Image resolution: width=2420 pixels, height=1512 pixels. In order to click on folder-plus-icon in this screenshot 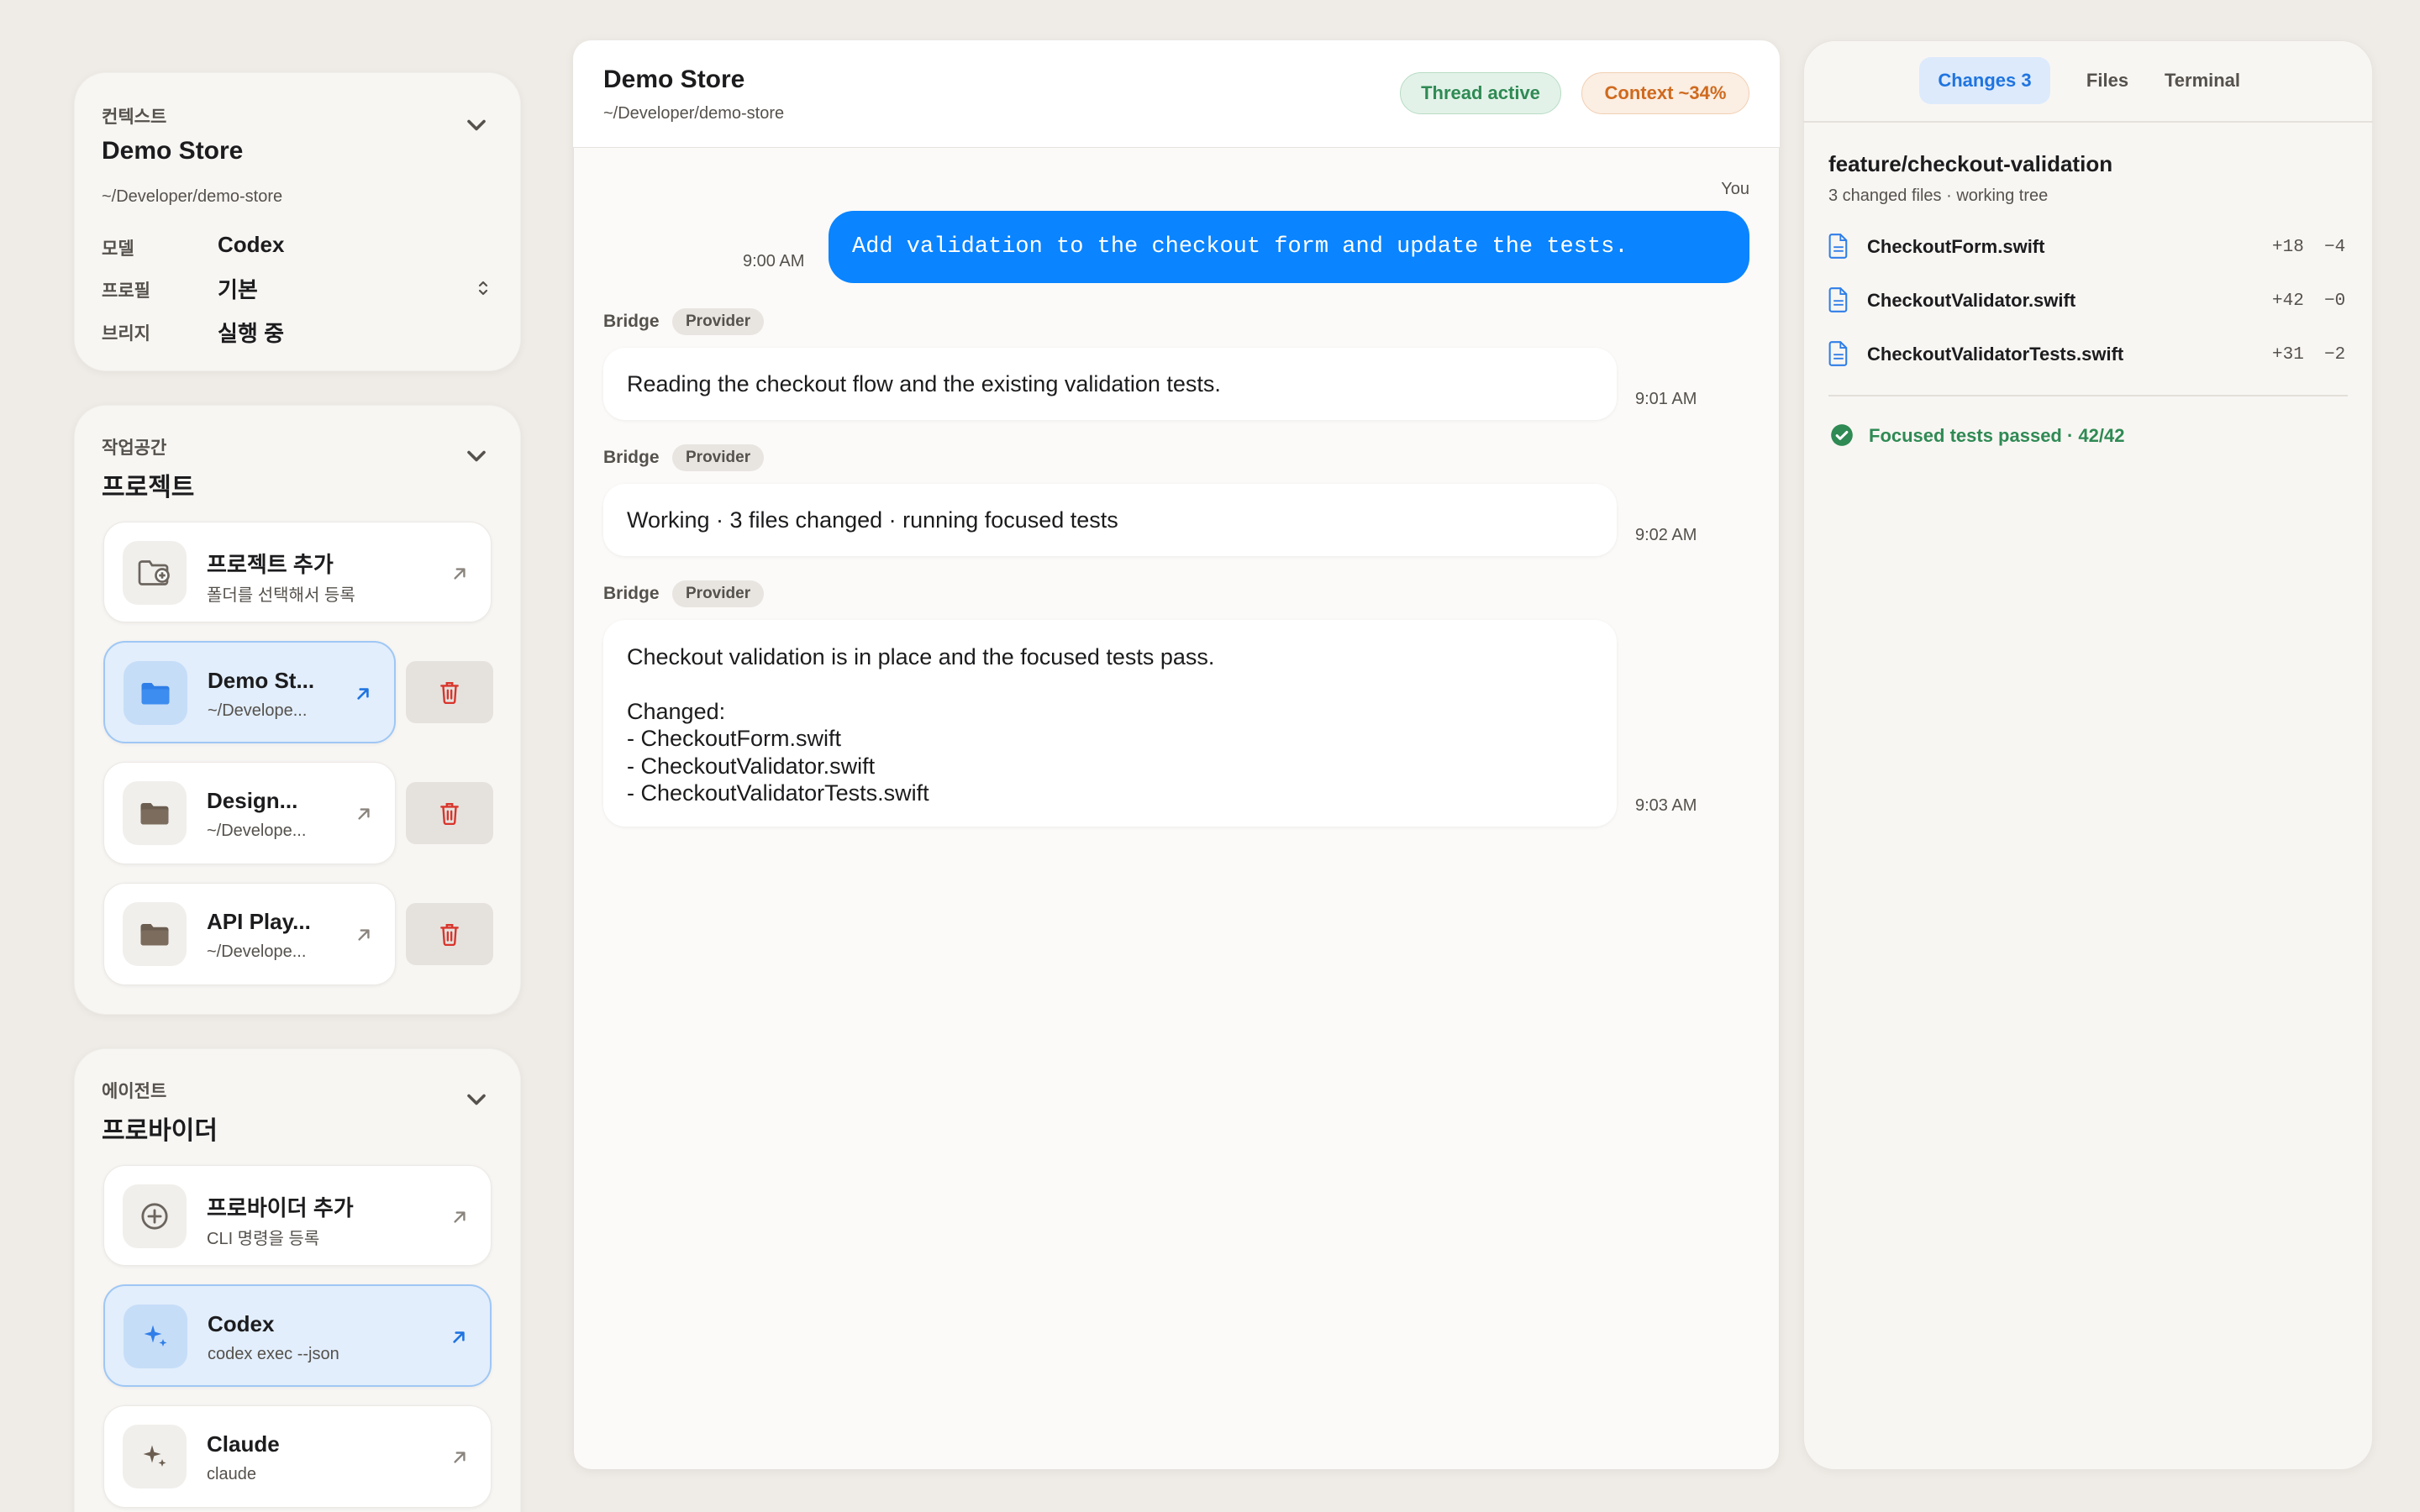, I will do `click(155, 573)`.